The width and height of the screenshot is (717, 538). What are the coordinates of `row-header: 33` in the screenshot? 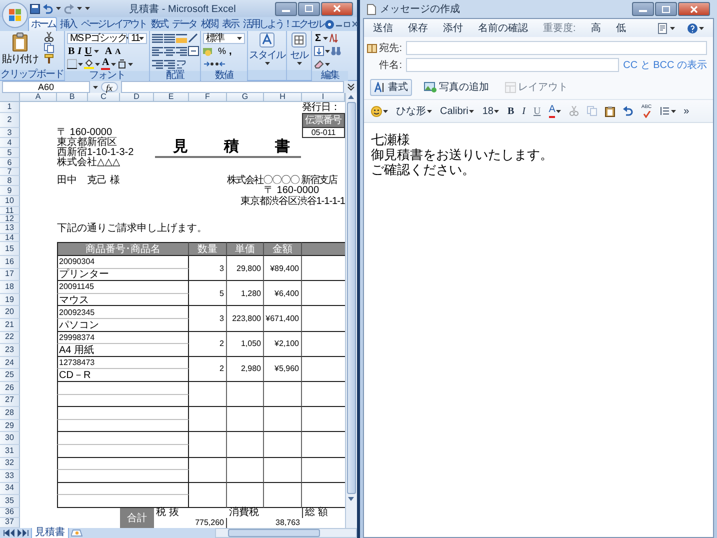 It's located at (10, 476).